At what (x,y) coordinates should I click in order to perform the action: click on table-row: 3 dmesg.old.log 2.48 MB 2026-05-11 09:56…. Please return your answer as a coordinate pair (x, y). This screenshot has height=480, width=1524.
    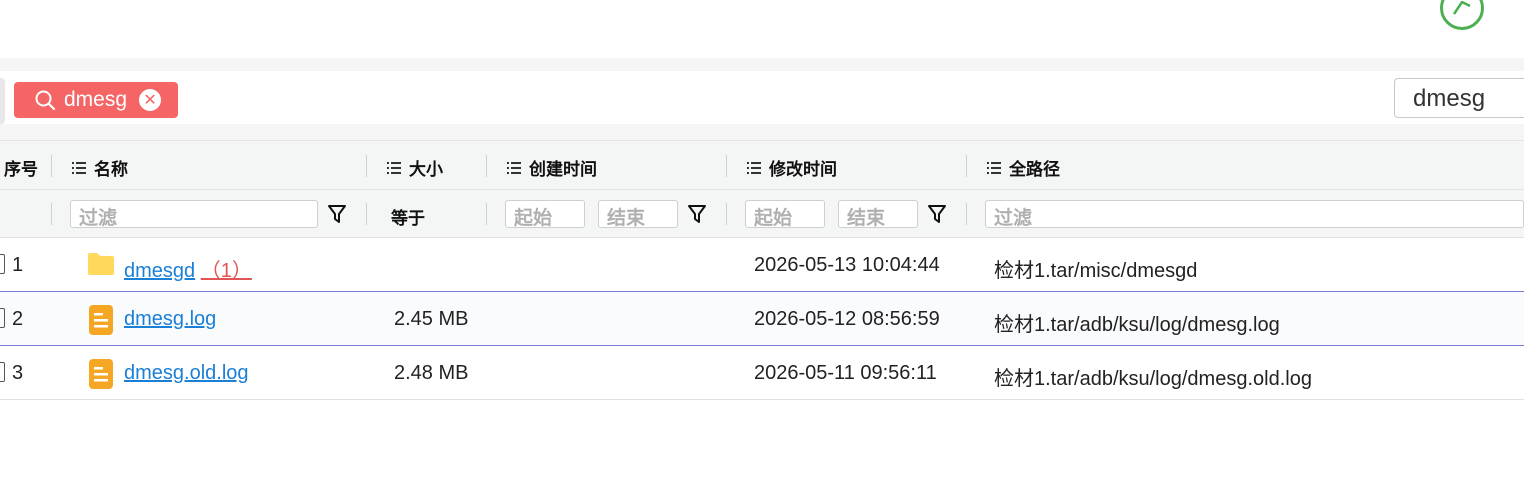
    Looking at the image, I should click on (762, 373).